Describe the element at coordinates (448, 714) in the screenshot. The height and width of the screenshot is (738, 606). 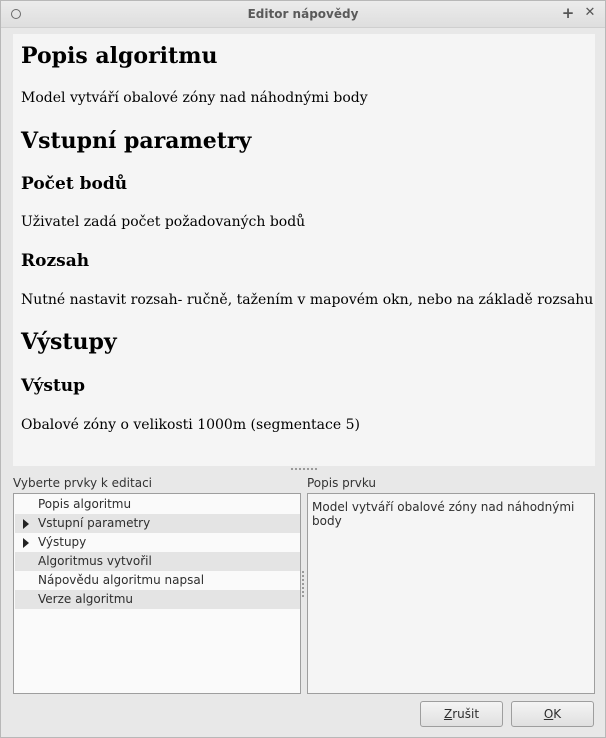
I see `cancel-mnemonic: Z` at that location.